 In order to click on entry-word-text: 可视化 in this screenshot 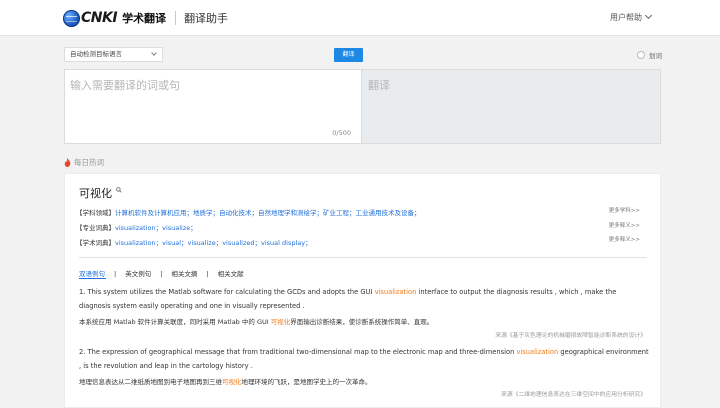, I will do `click(95, 193)`.